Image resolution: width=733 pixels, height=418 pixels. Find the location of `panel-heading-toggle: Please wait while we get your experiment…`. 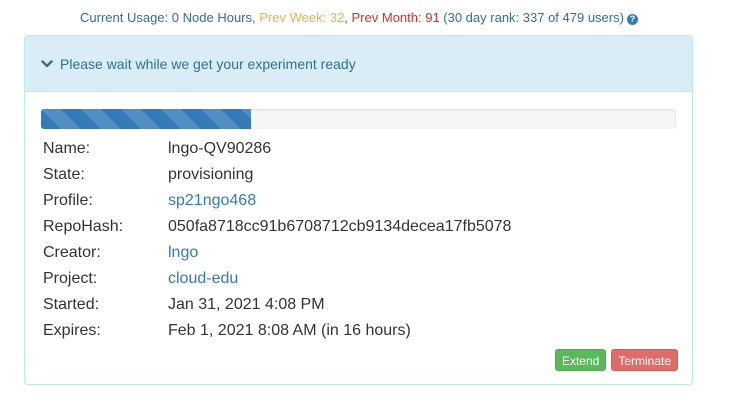

panel-heading-toggle: Please wait while we get your experiment… is located at coordinates (358, 64).